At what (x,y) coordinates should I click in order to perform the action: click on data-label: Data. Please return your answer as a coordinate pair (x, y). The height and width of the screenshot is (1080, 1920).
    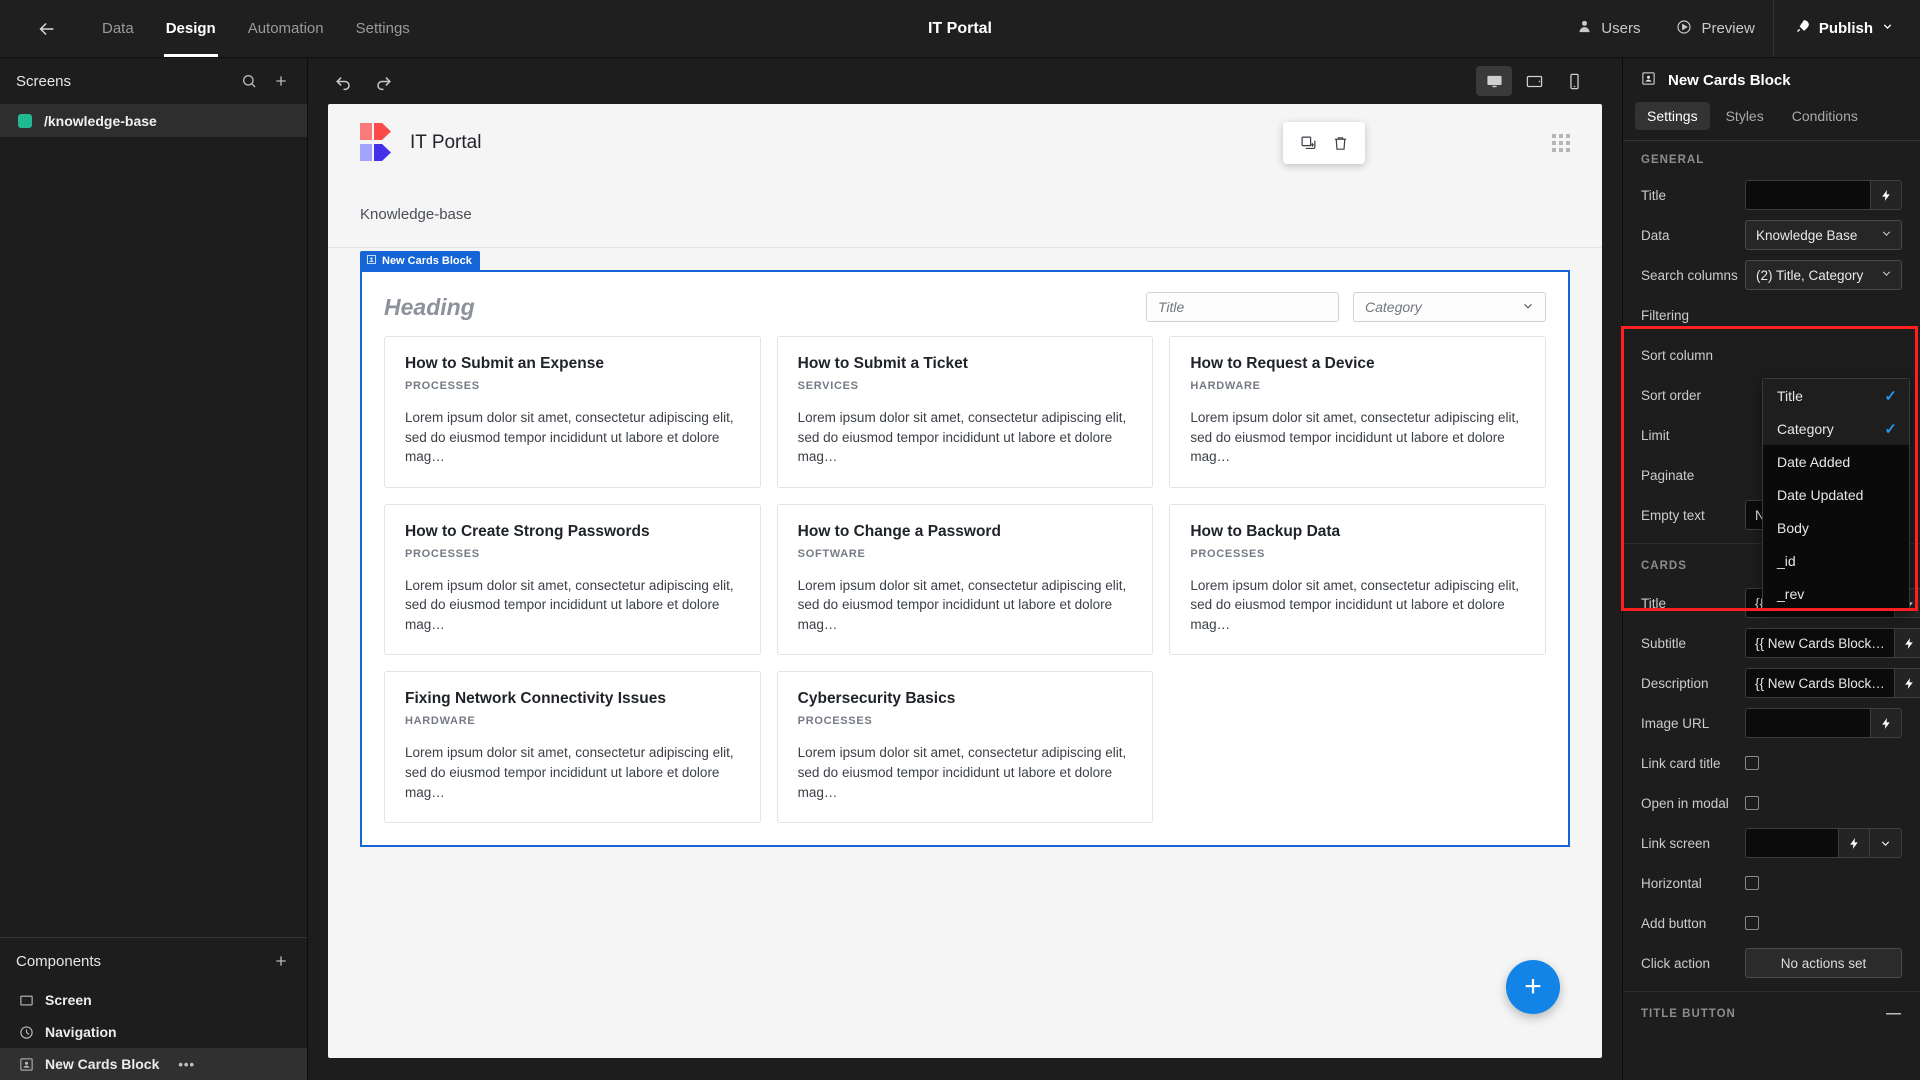
    Looking at the image, I should click on (1655, 235).